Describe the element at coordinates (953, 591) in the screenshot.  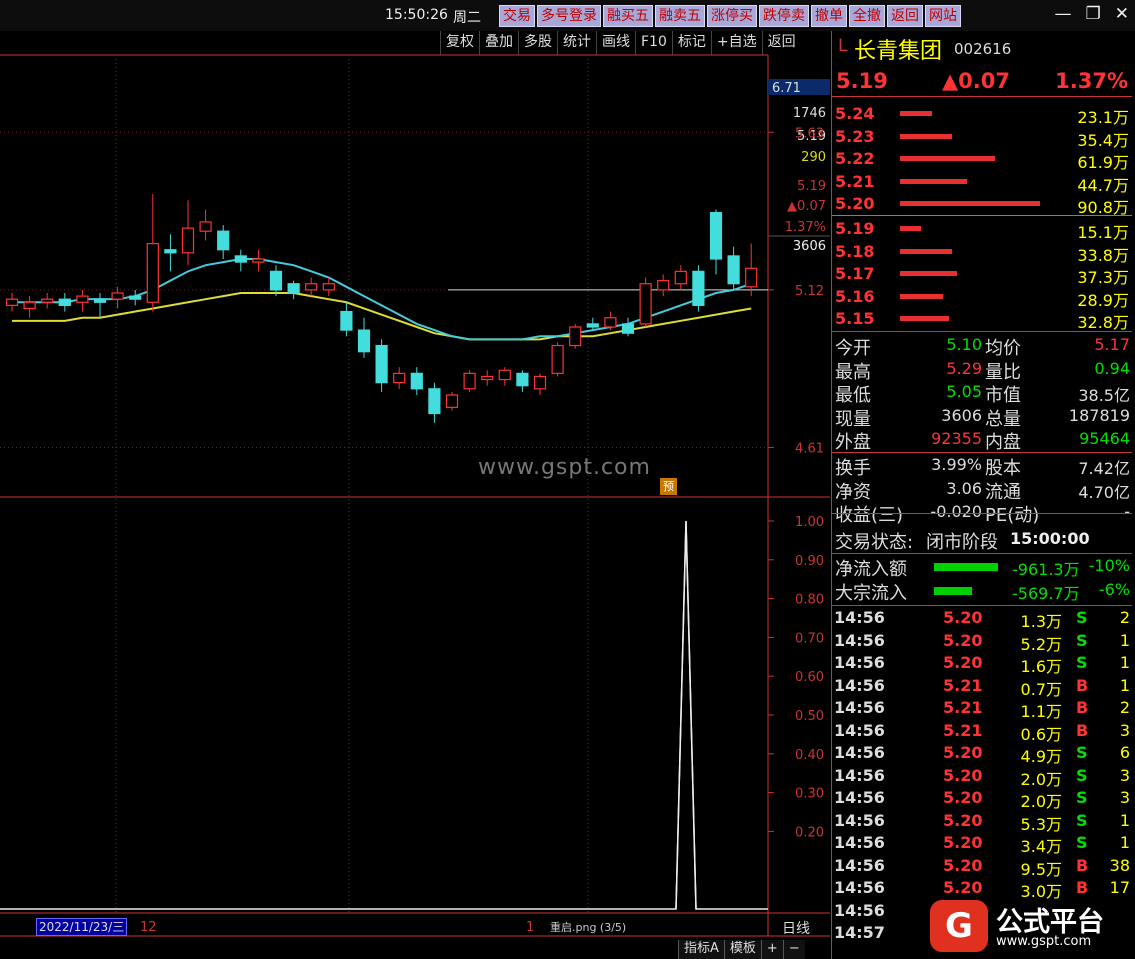
I see `flow-bar` at that location.